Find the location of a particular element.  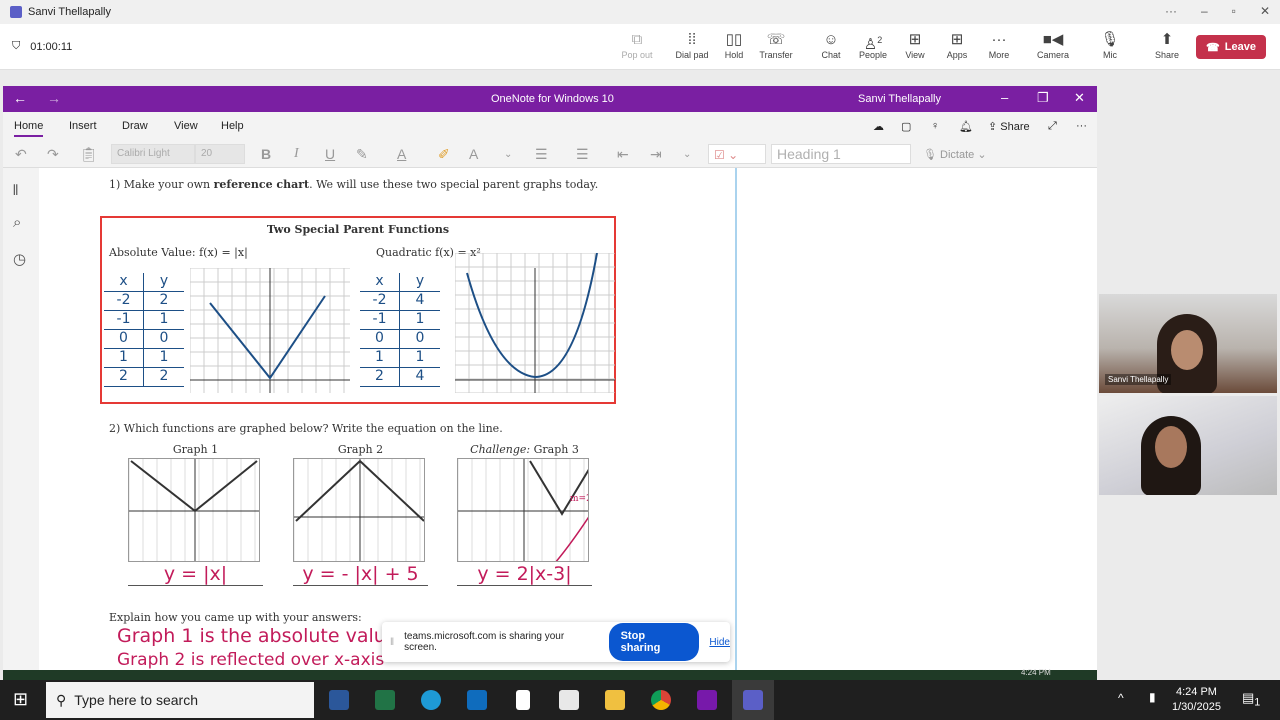

abs-label: Absolute Value: f(x) = |x| is located at coordinates (178, 252).